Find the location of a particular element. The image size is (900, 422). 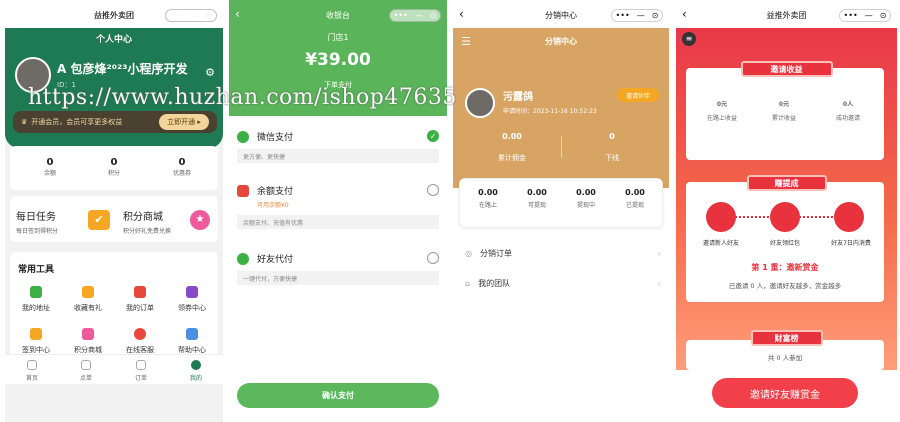

summary-downline: 0 下线 is located at coordinates (612, 147).